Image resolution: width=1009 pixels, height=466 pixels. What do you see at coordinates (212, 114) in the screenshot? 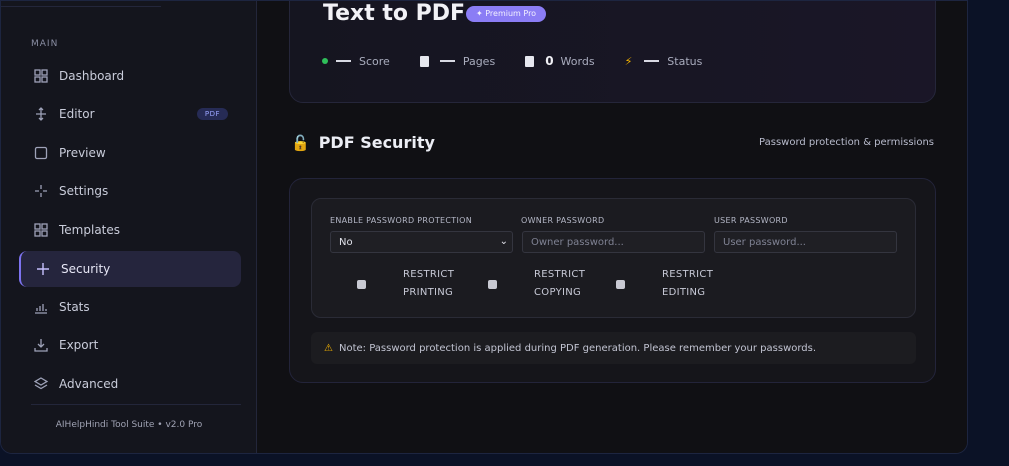
I see `pdf-badge: PDF` at bounding box center [212, 114].